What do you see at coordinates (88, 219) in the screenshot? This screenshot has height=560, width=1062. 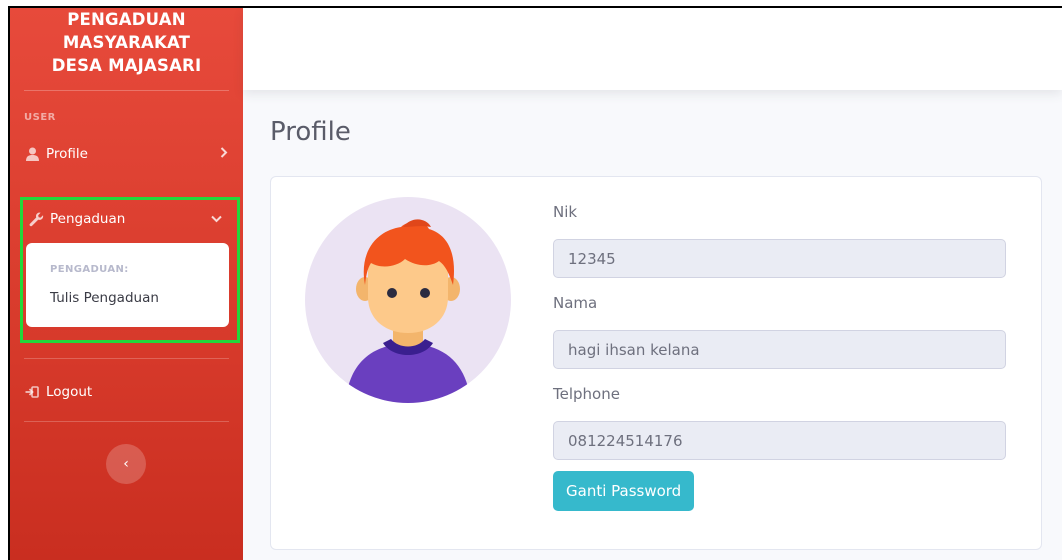 I see `sidebar-item-label: Pengaduan` at bounding box center [88, 219].